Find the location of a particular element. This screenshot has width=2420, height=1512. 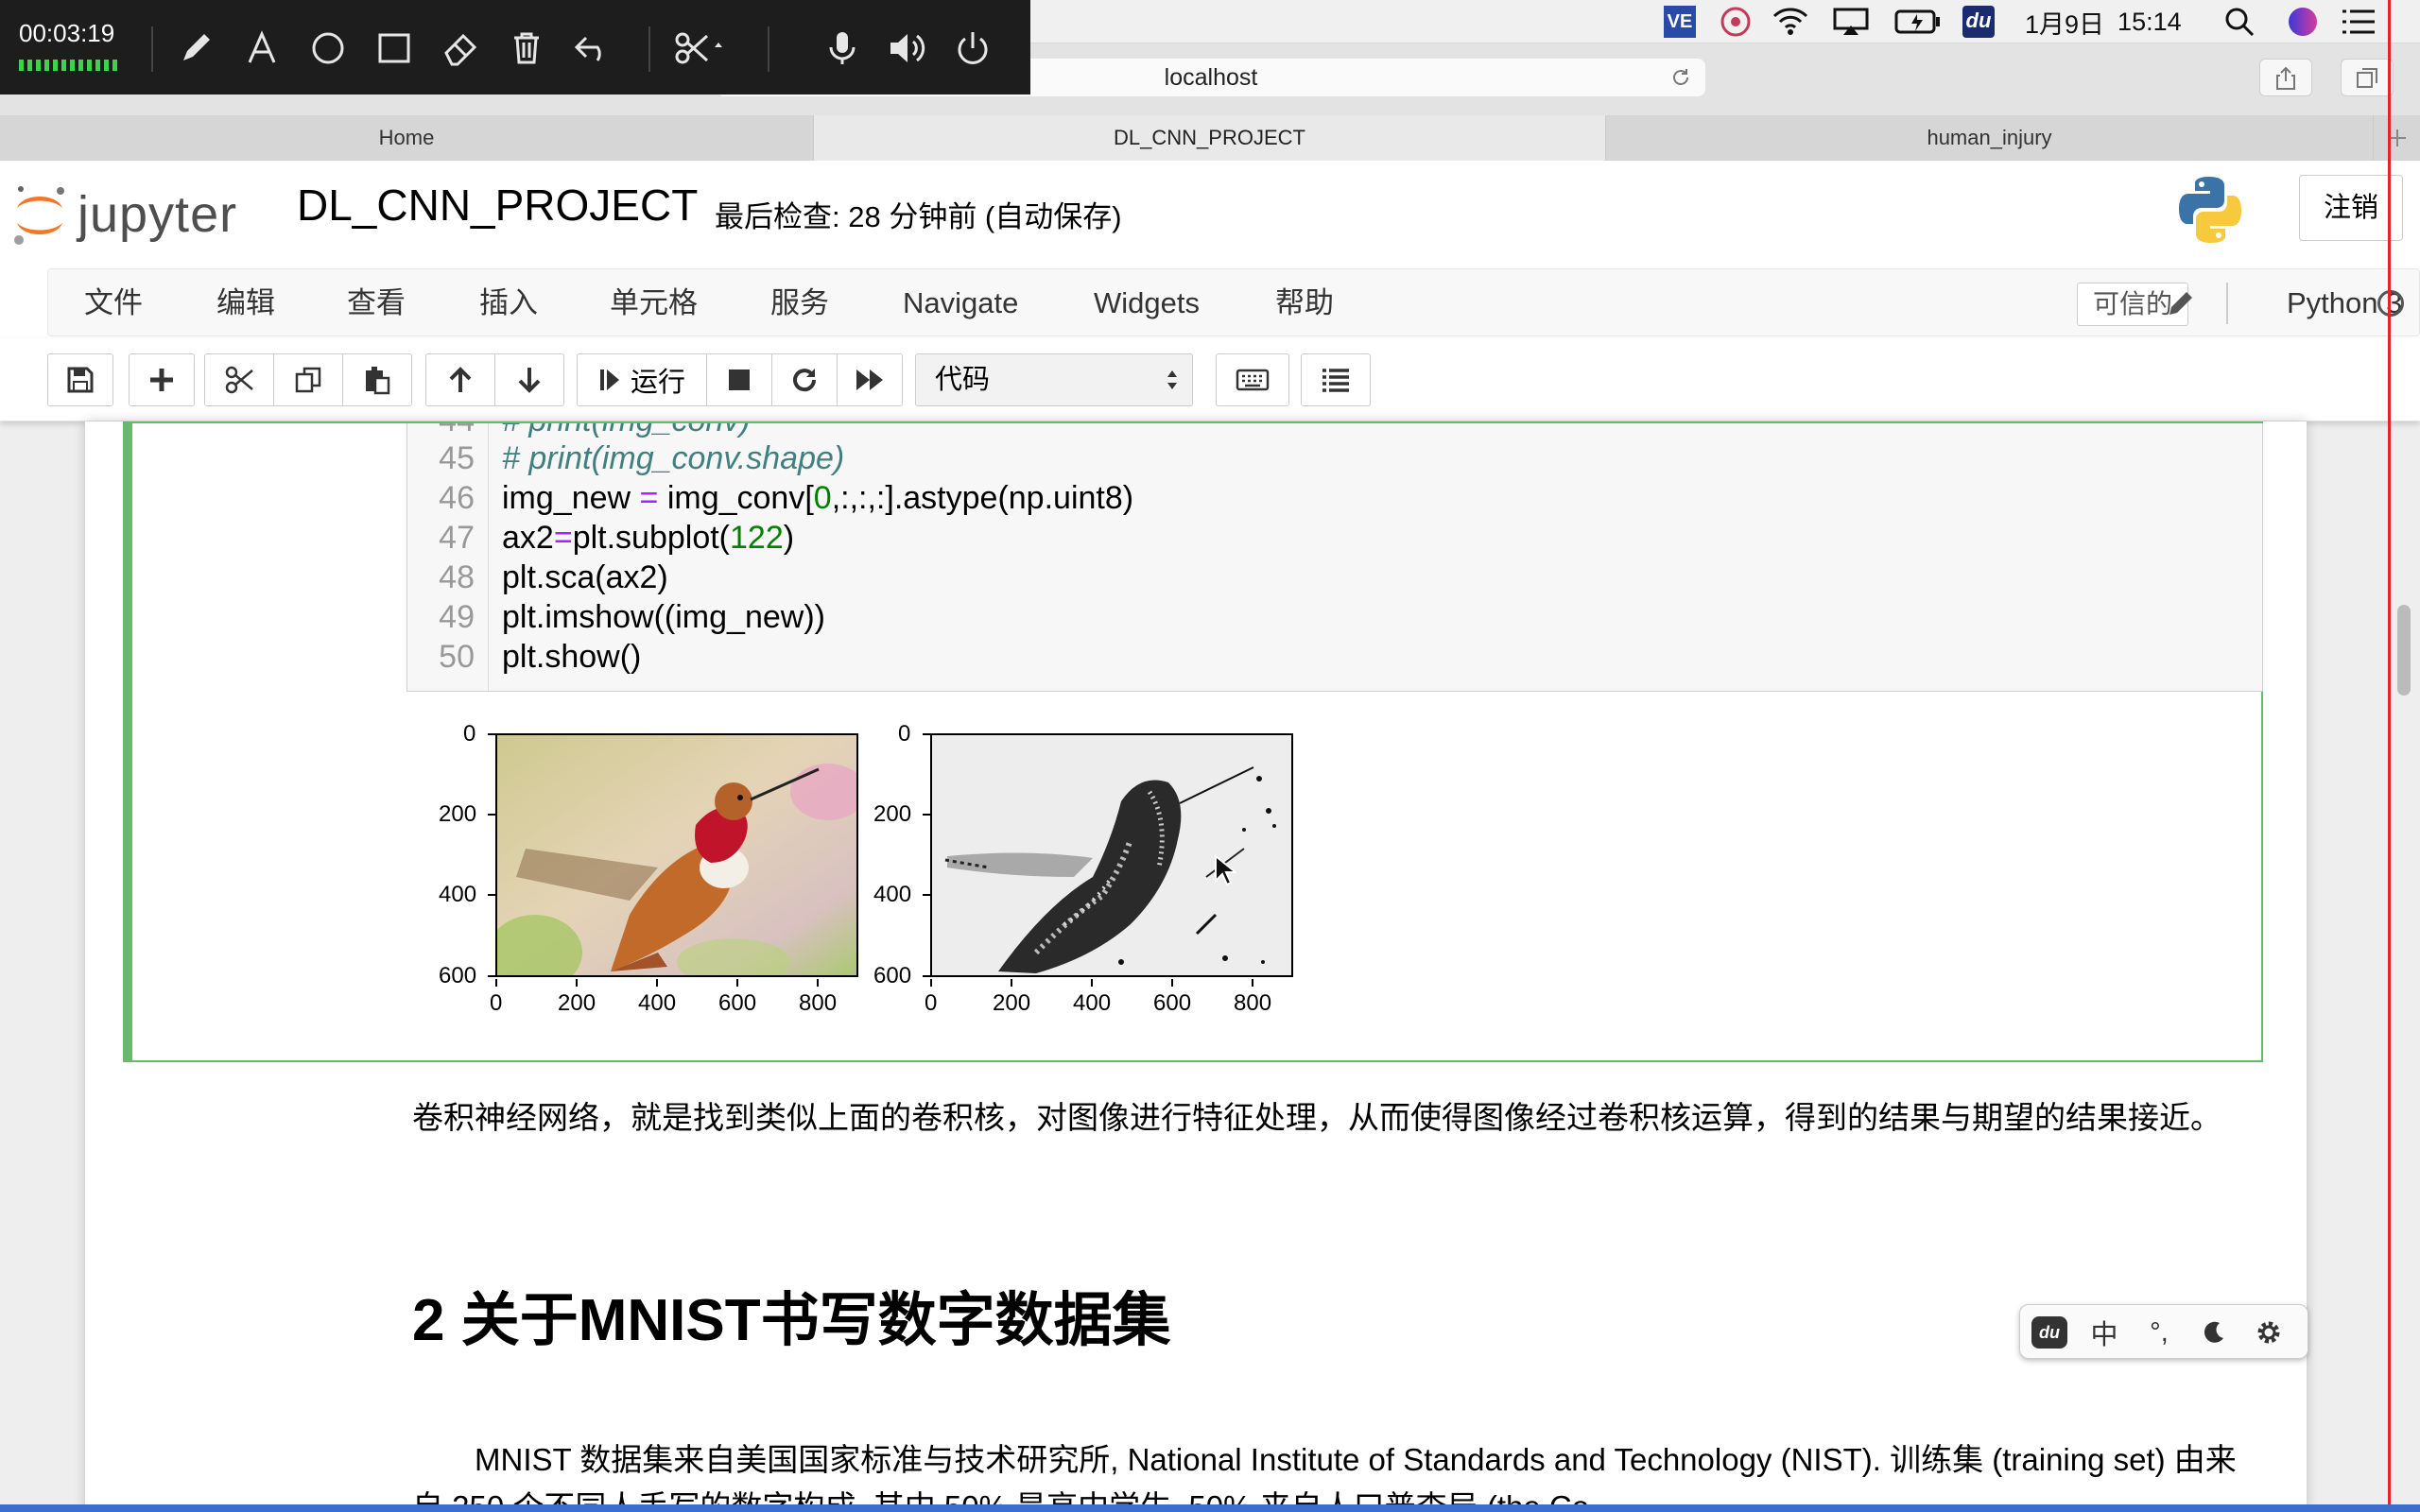

screen-recorder-panel: 00:03:19 is located at coordinates (515, 47).